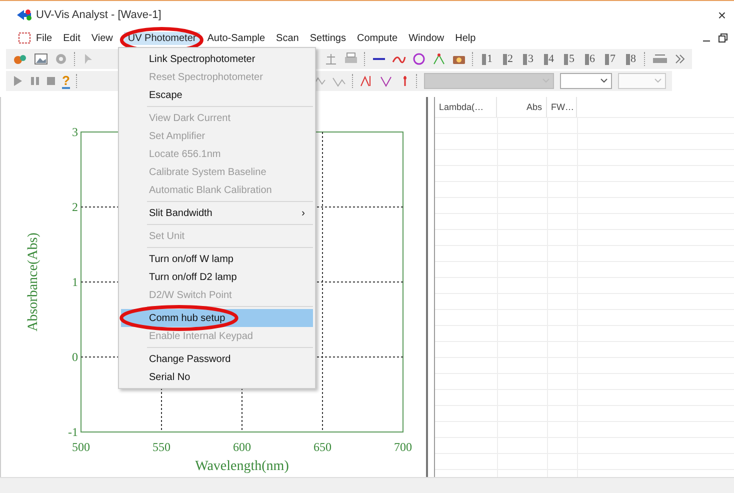  Describe the element at coordinates (20, 59) in the screenshot. I see `palette-icon` at that location.